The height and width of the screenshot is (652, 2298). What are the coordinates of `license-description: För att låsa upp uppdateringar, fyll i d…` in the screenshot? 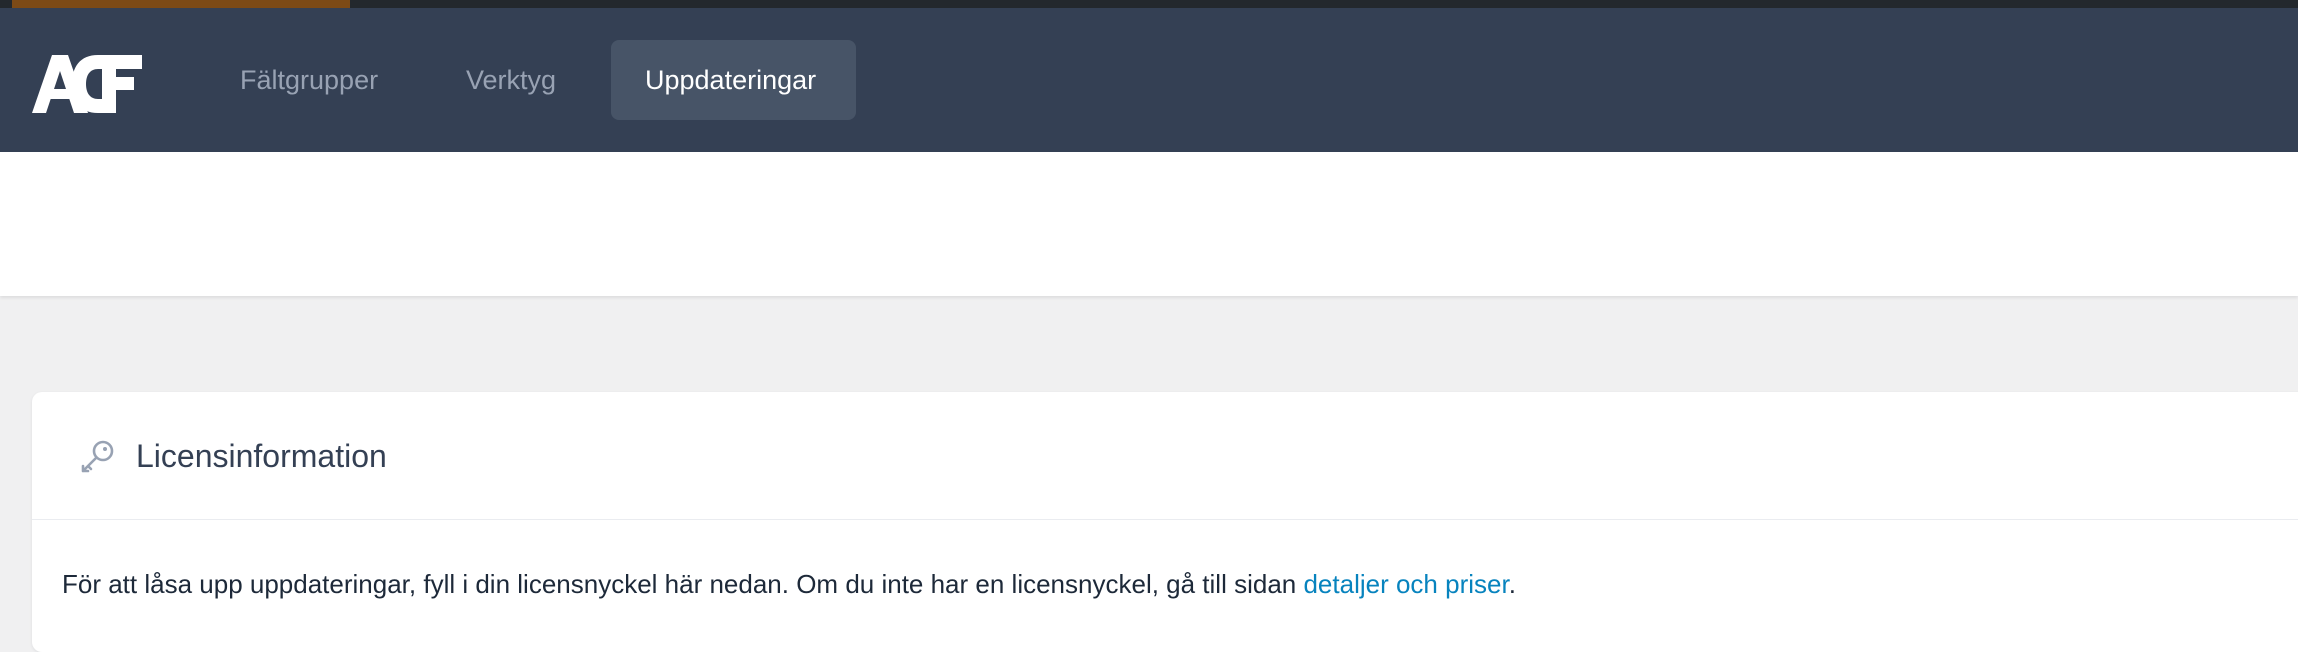 It's located at (789, 584).